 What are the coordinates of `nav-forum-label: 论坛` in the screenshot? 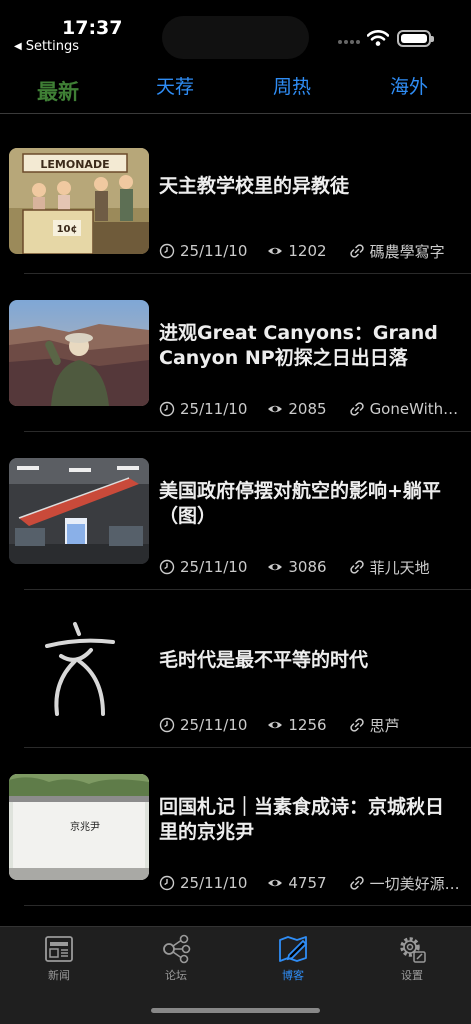 It's located at (176, 975).